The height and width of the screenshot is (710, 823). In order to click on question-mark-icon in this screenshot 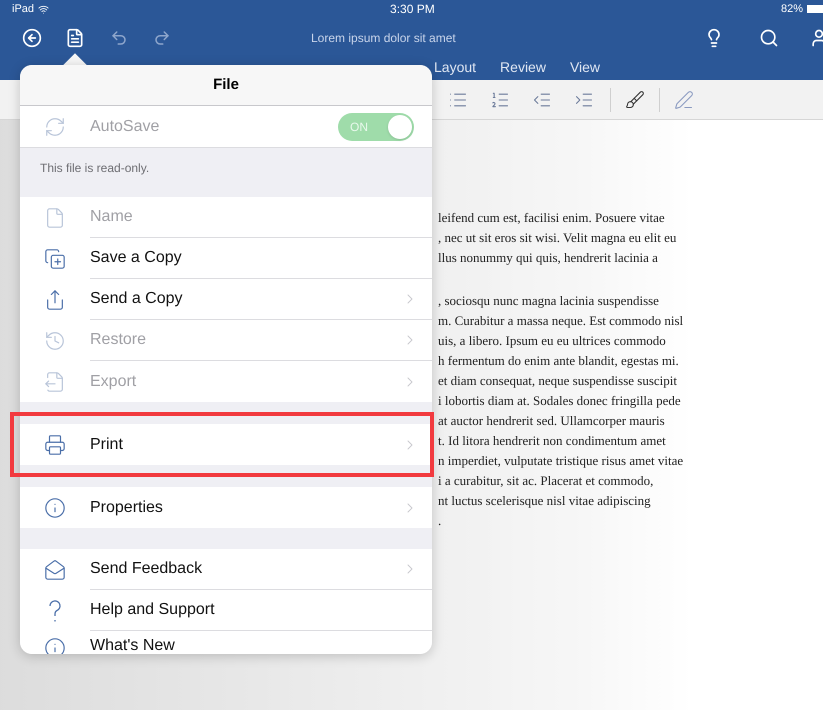, I will do `click(55, 610)`.